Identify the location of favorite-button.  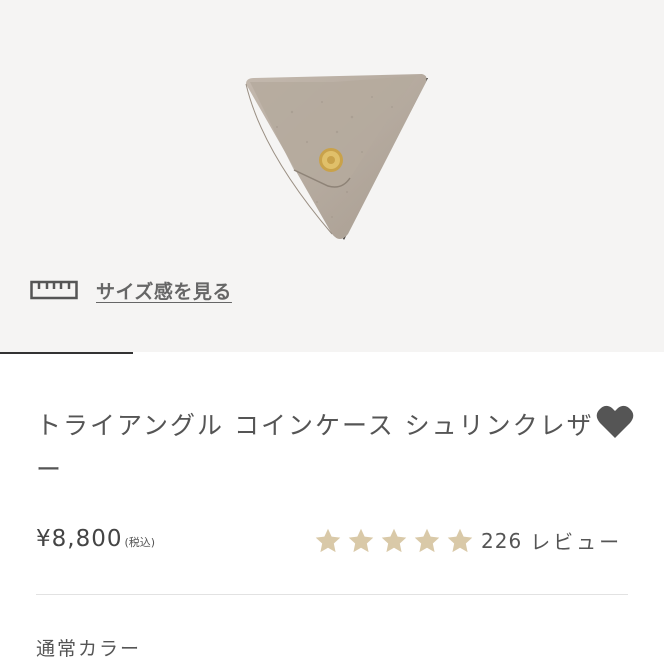
(615, 422).